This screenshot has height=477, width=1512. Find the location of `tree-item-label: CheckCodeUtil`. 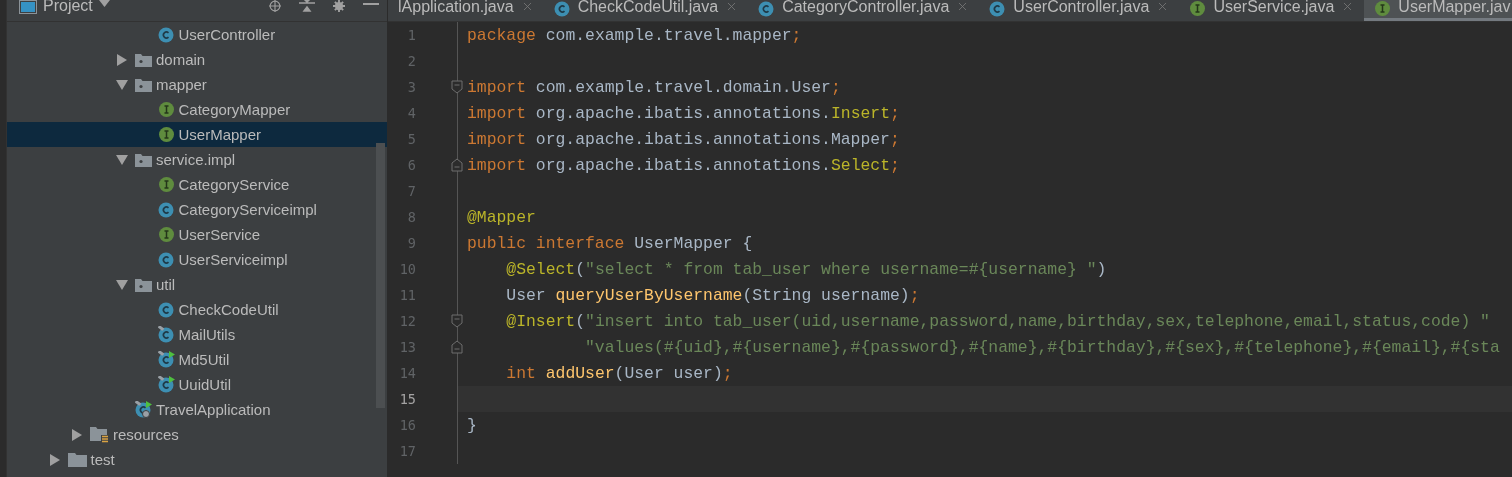

tree-item-label: CheckCodeUtil is located at coordinates (228, 309).